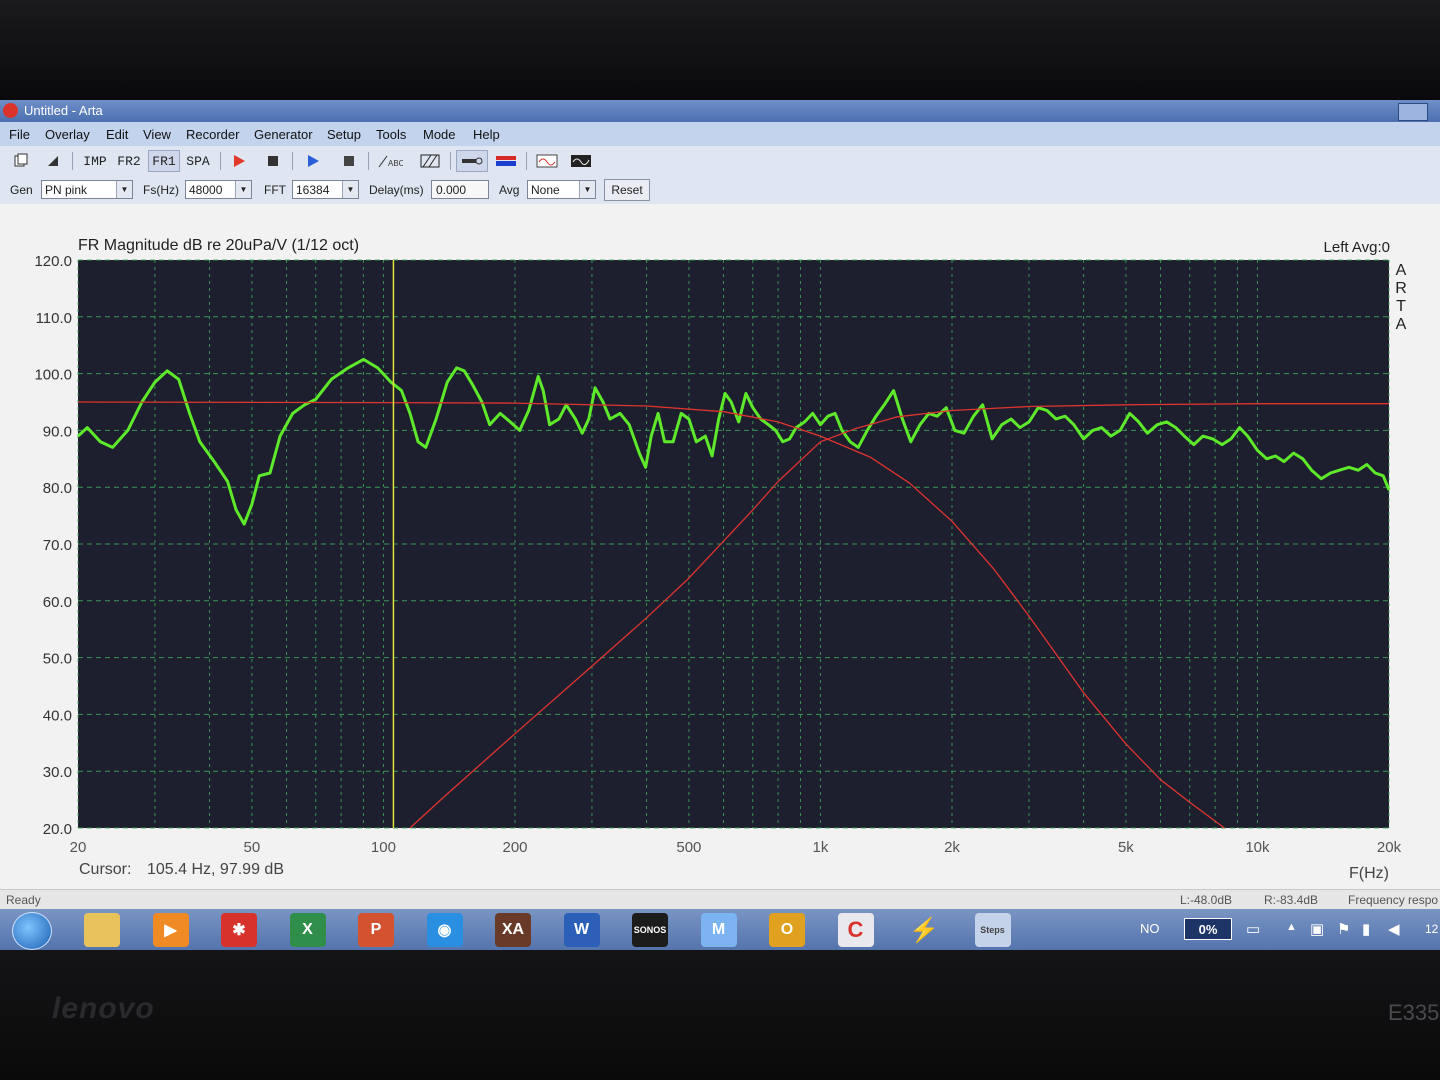 The image size is (1440, 1080). Describe the element at coordinates (720, 111) in the screenshot. I see `title-bar: Untitled - Arta` at that location.